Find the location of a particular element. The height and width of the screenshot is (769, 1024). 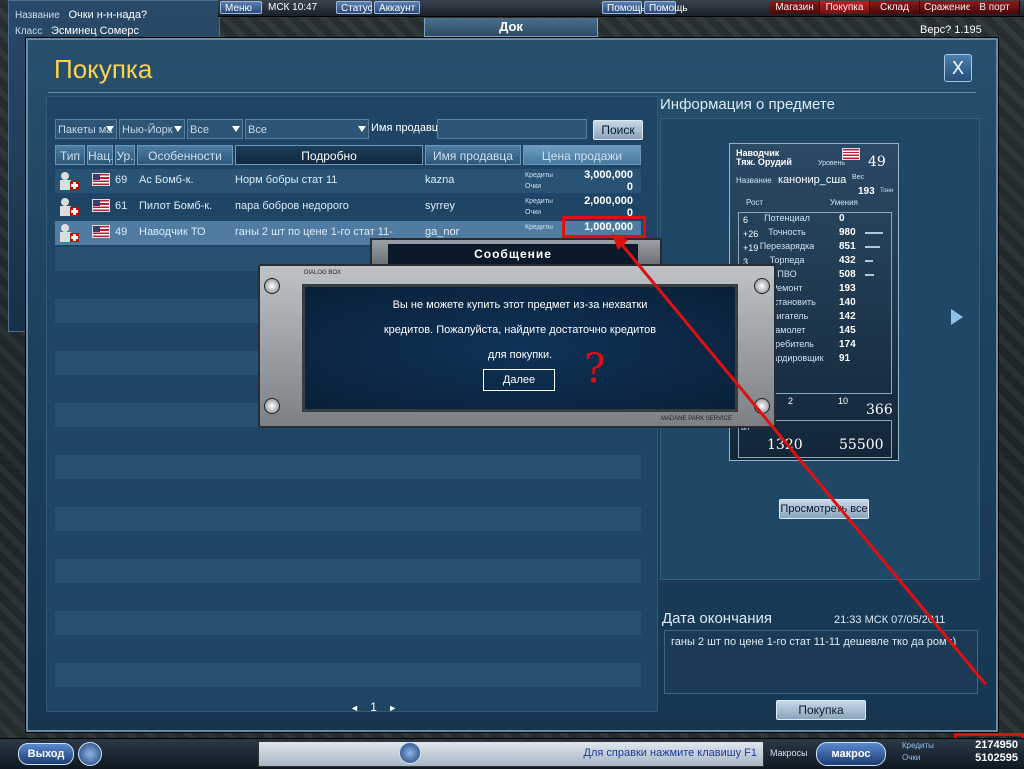

dock-label: Док is located at coordinates (511, 27).